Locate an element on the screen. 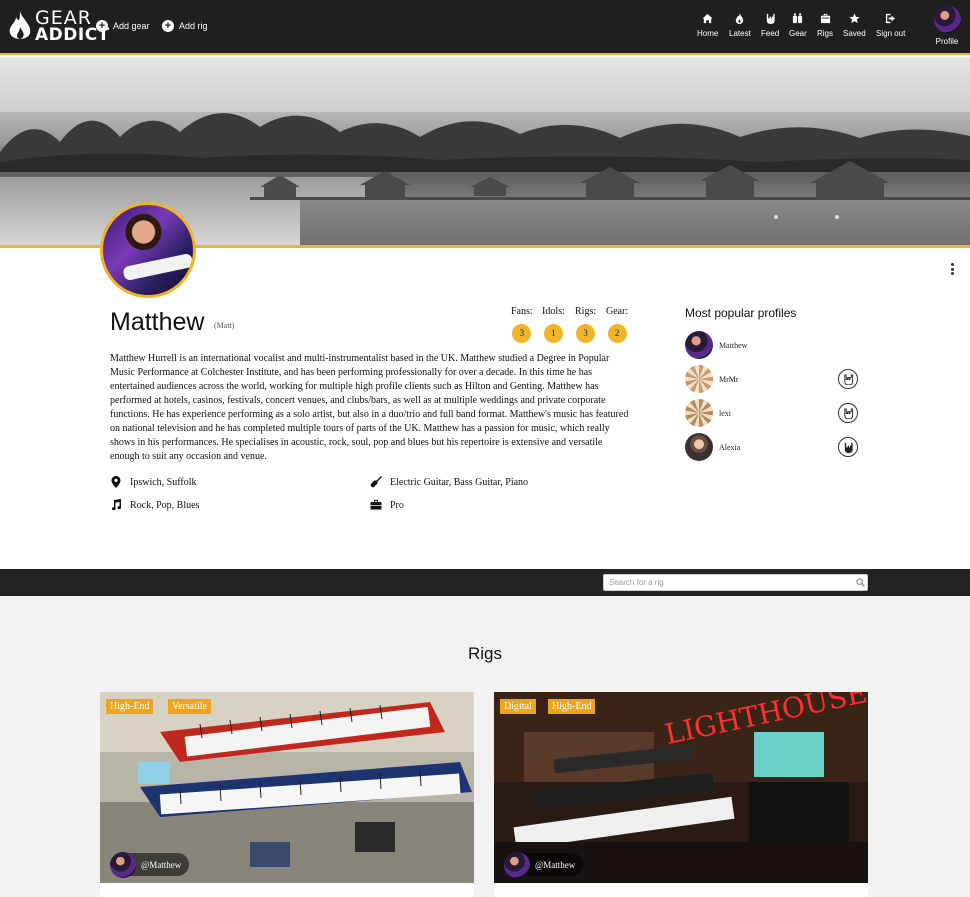  search-input is located at coordinates (729, 582).